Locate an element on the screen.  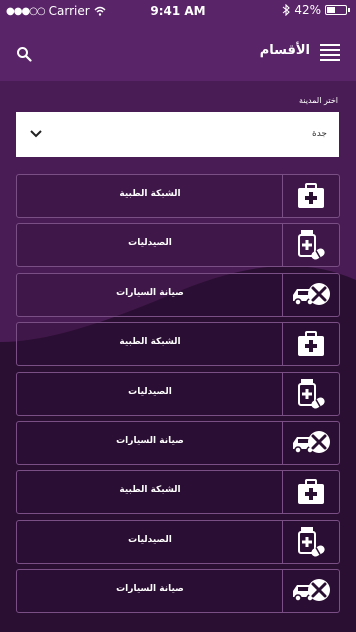
search-icon is located at coordinates (24, 54).